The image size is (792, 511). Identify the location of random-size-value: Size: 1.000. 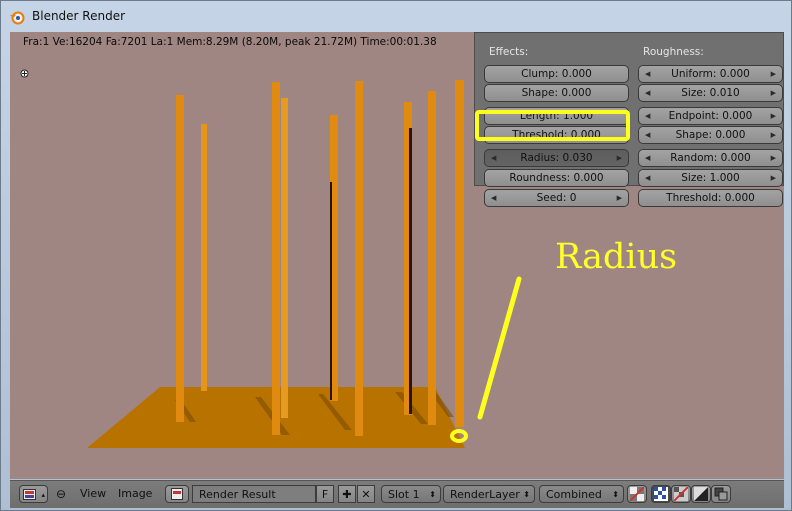
(710, 178).